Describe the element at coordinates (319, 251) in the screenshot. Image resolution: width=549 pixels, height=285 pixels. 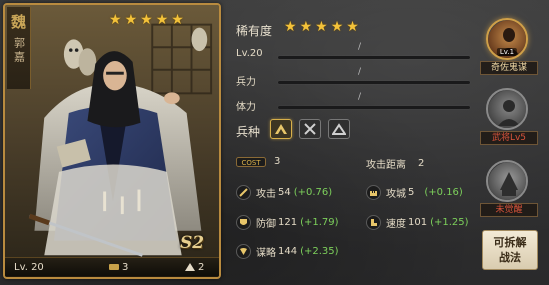
I see `intellect-bonus: (+2.35)` at that location.